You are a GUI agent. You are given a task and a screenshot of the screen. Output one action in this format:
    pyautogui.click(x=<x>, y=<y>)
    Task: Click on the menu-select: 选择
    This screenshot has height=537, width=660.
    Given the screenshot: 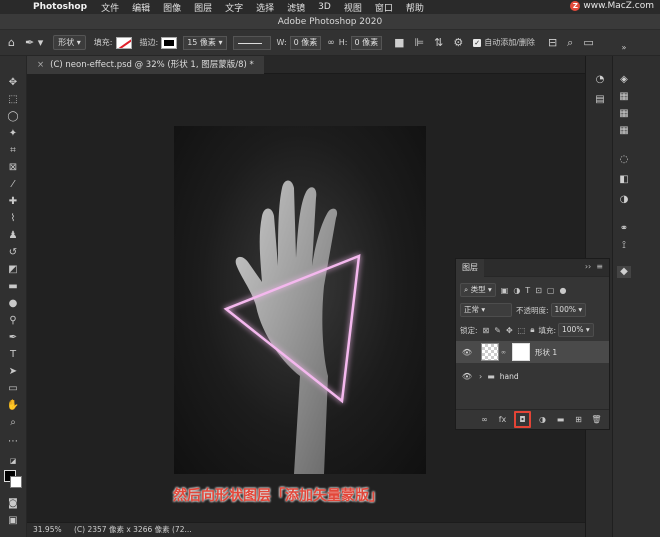 What is the action you would take?
    pyautogui.click(x=265, y=7)
    